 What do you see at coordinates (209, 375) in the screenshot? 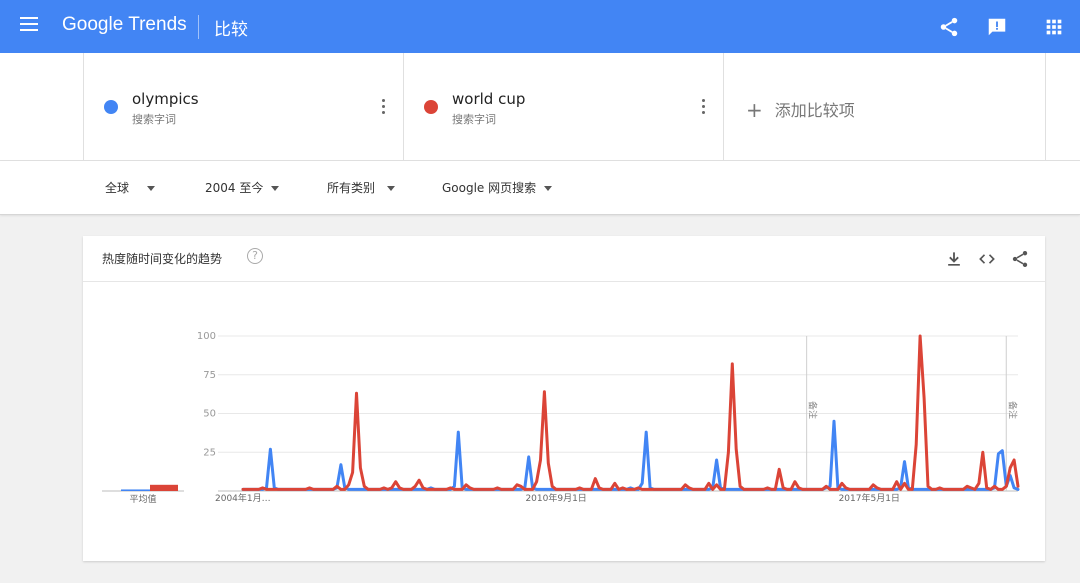
I see `y-tick-label: 75` at bounding box center [209, 375].